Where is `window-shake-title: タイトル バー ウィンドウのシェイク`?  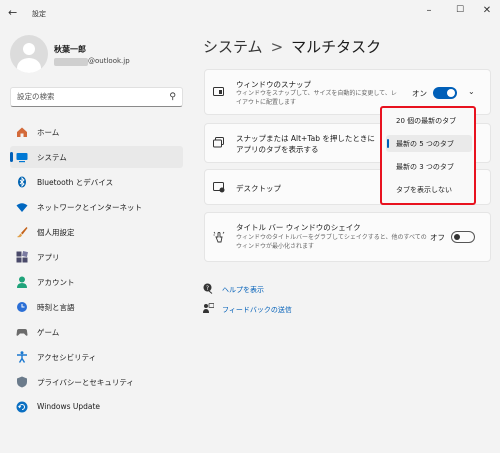
window-shake-title: タイトル バー ウィンドウのシェイク is located at coordinates (298, 227).